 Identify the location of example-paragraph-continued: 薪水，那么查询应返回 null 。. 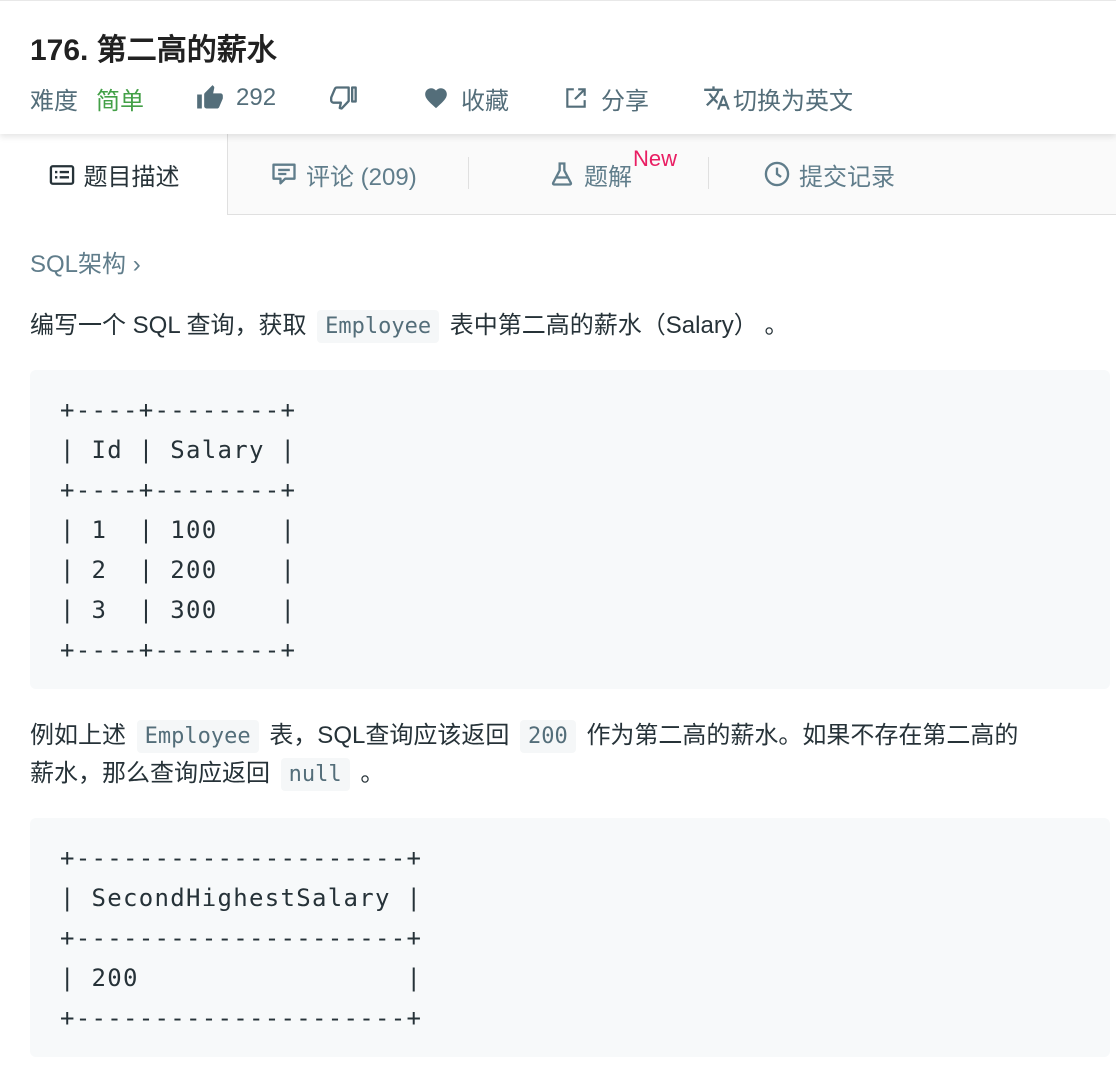
(207, 774).